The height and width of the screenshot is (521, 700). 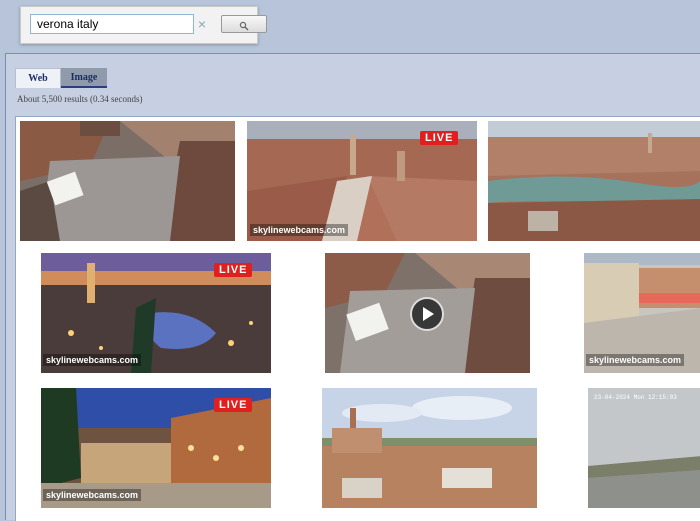 What do you see at coordinates (84, 78) in the screenshot?
I see `tab-image: Image` at bounding box center [84, 78].